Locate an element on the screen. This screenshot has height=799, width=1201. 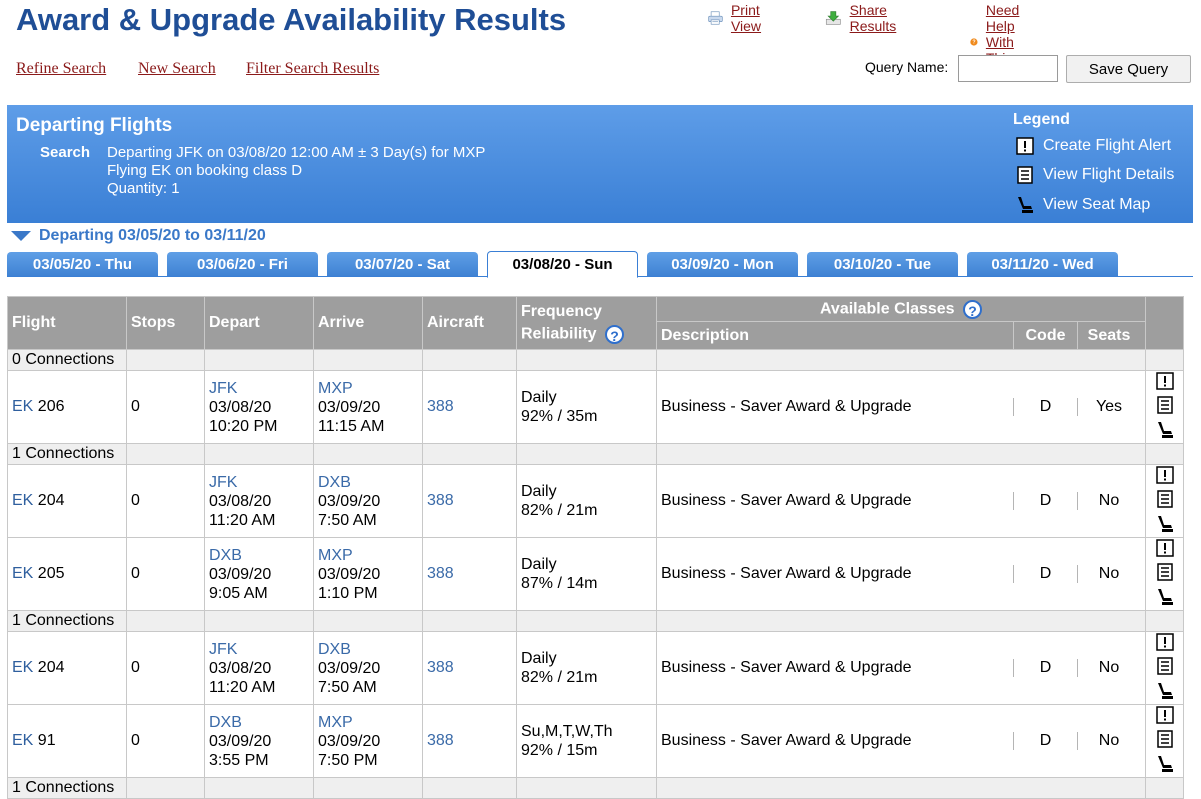
frequency-cell: Daily 82% / 21m is located at coordinates (586, 501).